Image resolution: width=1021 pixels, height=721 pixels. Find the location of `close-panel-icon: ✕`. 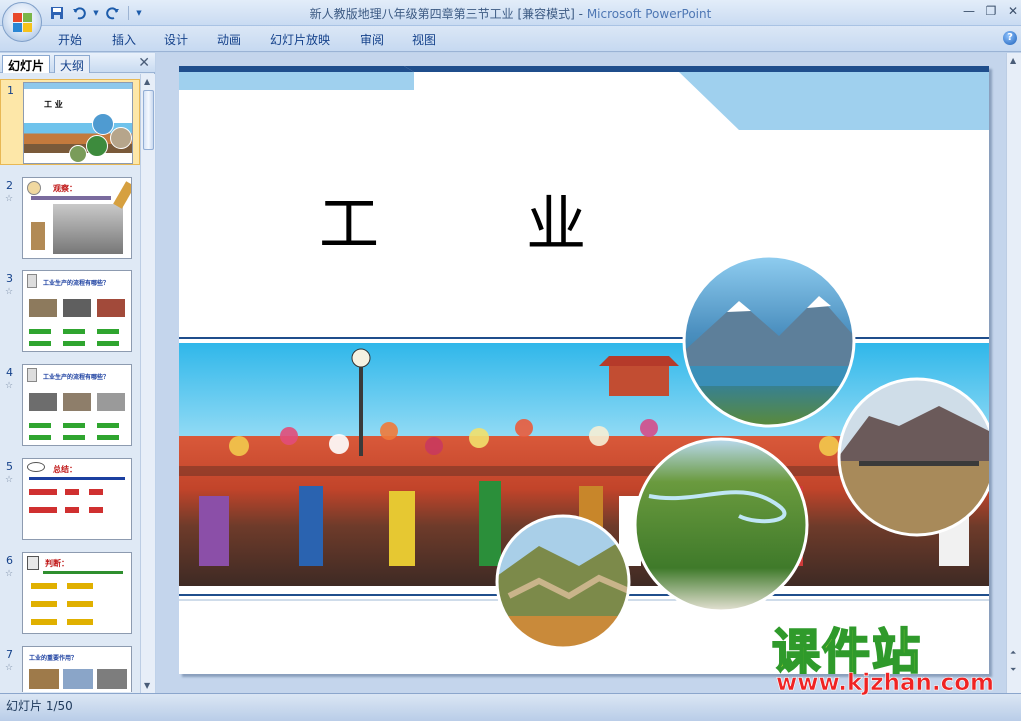

close-panel-icon: ✕ is located at coordinates (144, 63).